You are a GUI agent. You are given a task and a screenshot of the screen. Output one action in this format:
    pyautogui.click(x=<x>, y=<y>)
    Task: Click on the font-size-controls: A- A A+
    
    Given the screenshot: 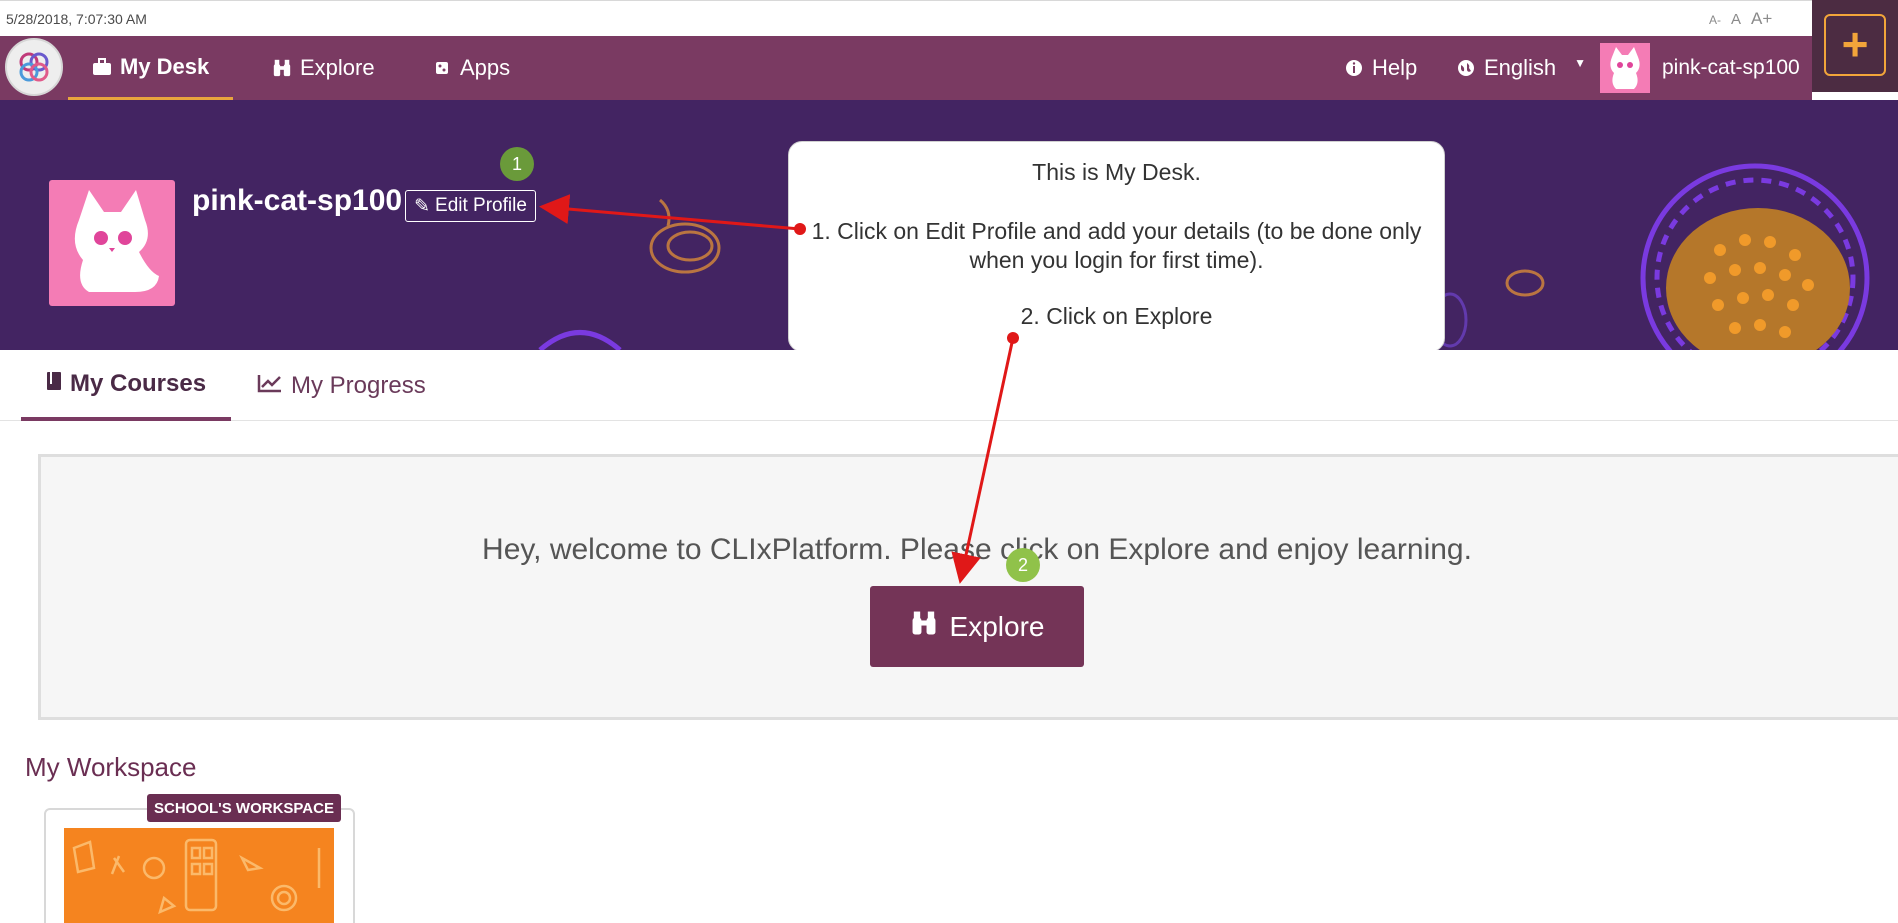 What is the action you would take?
    pyautogui.click(x=1740, y=19)
    